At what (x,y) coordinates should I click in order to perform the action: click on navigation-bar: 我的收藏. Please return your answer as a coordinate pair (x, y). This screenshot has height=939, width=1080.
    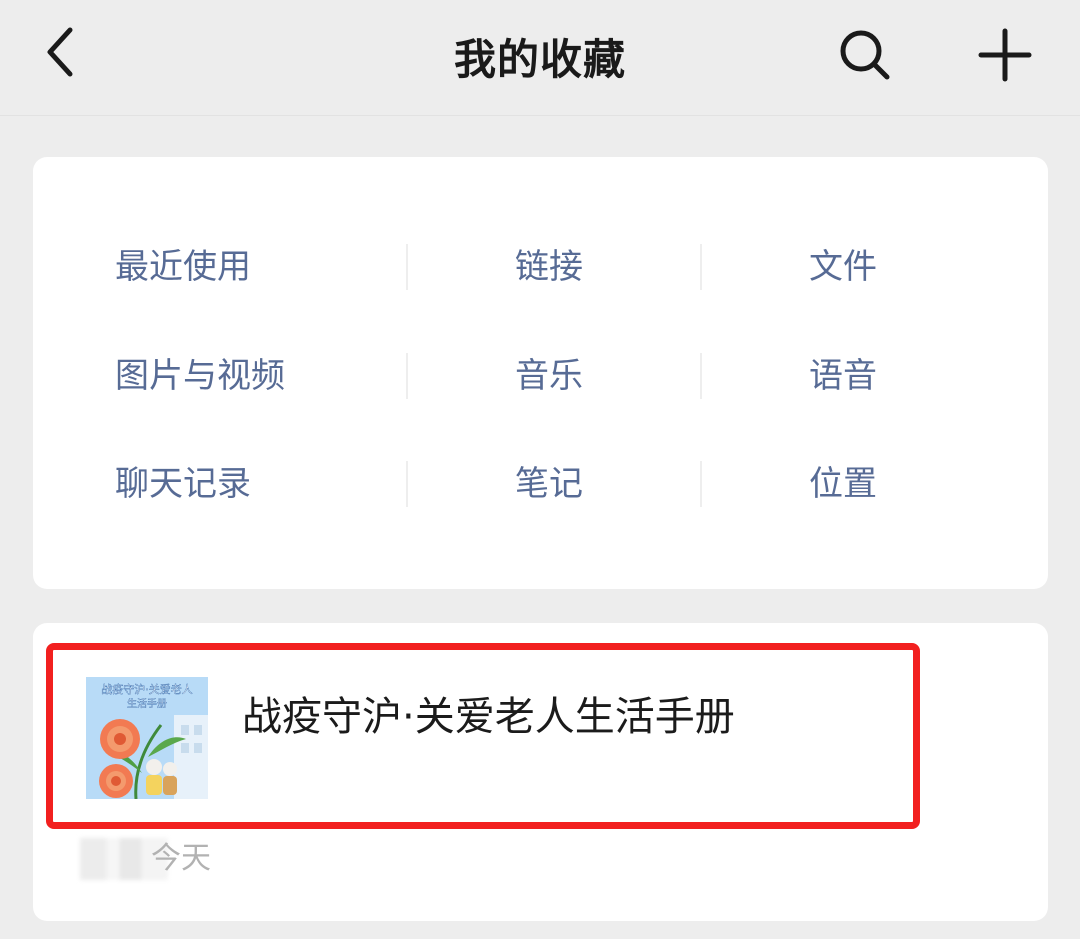
    Looking at the image, I should click on (540, 58).